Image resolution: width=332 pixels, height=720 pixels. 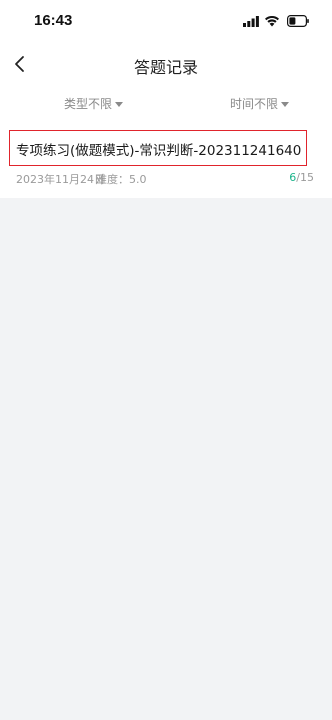 I want to click on record-difficulty: 难度：5.0, so click(x=121, y=179).